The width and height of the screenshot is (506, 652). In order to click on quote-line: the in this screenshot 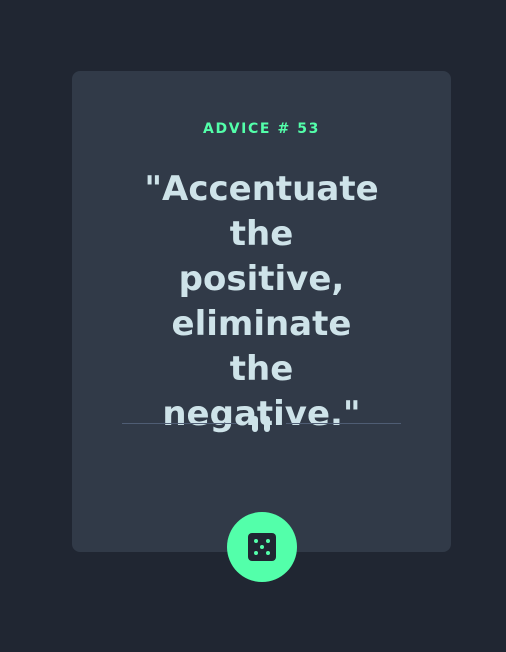, I will do `click(261, 369)`.